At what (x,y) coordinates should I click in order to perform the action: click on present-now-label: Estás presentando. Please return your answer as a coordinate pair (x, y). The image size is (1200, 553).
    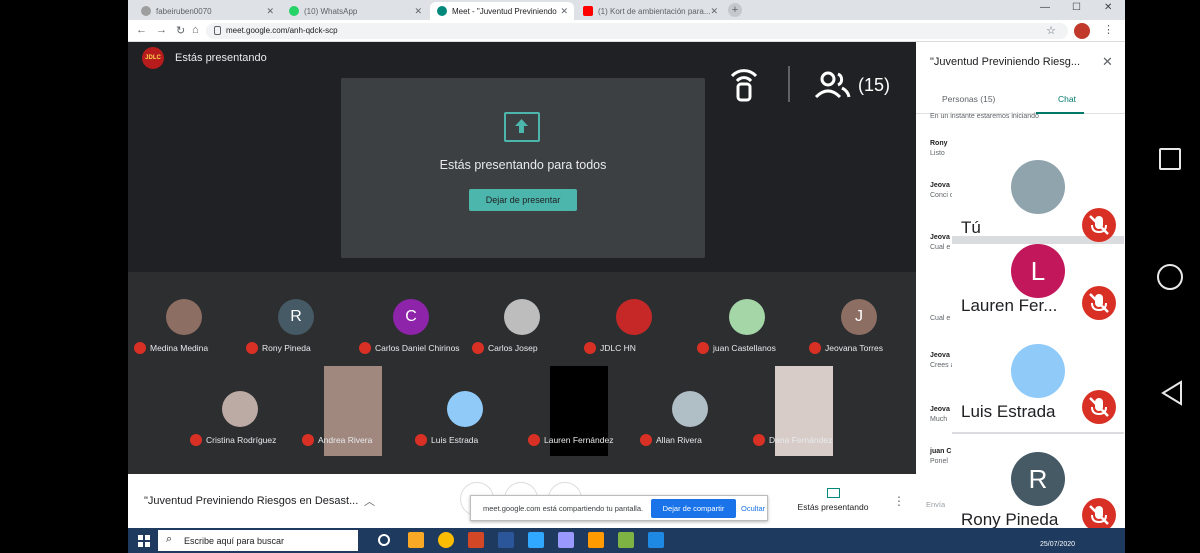
    Looking at the image, I should click on (833, 507).